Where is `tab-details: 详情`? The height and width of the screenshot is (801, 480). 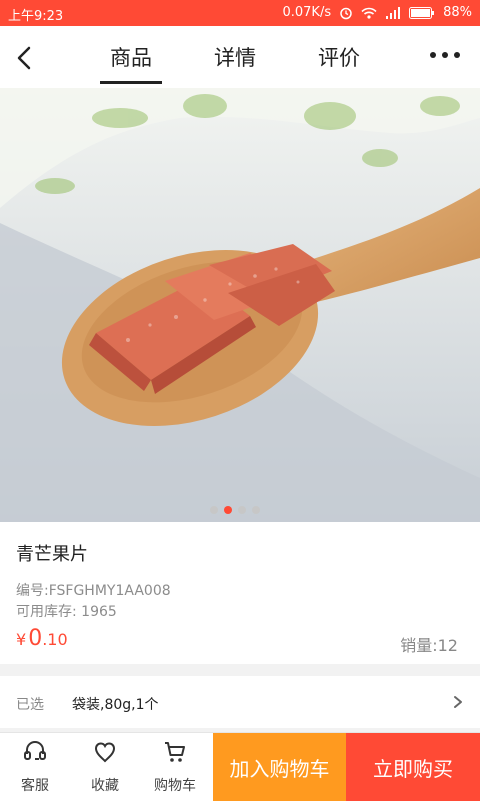
tab-details: 详情 is located at coordinates (235, 57).